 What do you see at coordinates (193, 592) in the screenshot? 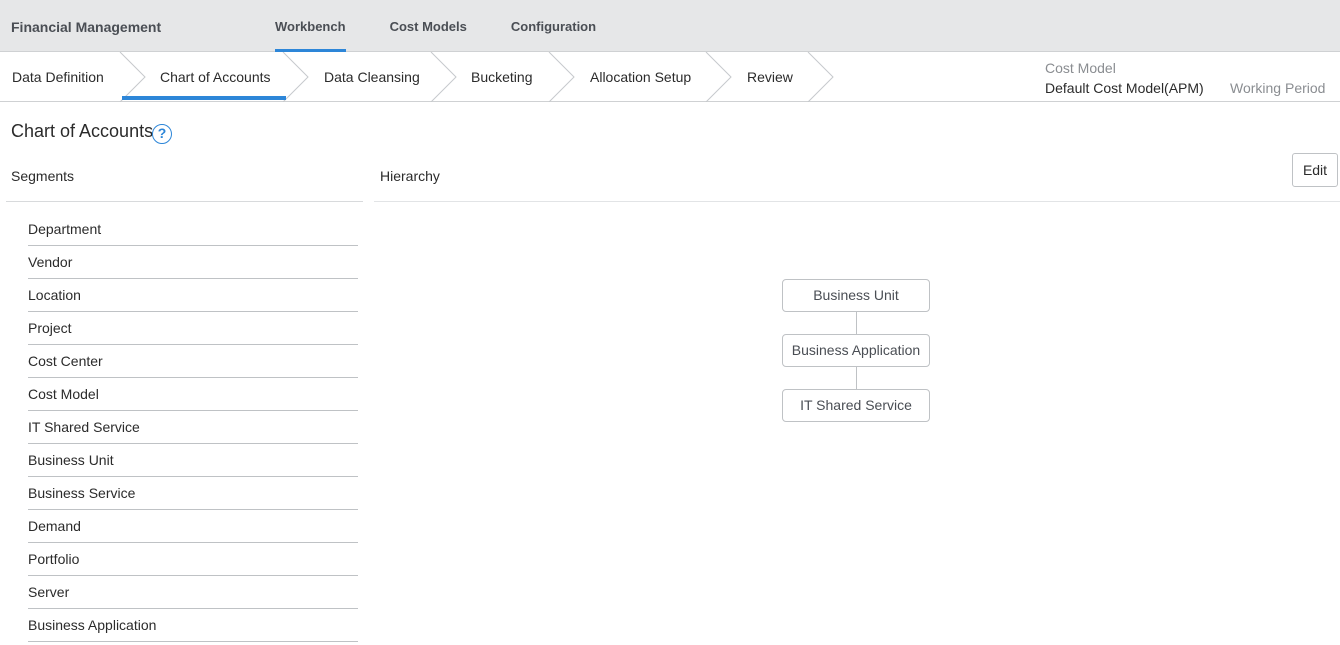
I see `segment-item: Server` at bounding box center [193, 592].